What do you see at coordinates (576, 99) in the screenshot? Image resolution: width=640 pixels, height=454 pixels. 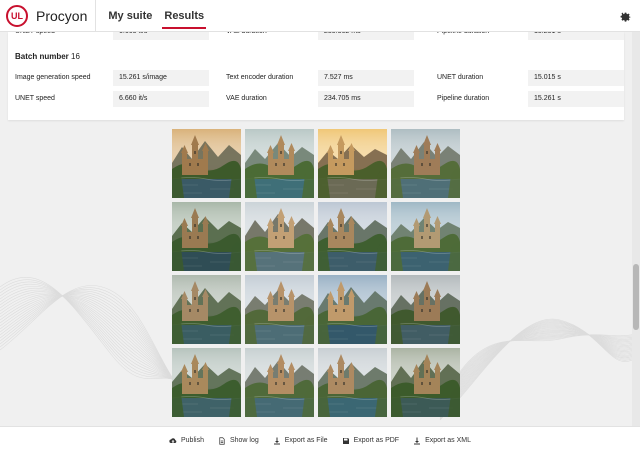 I see `pipeline-duration-value: 15.261 s` at bounding box center [576, 99].